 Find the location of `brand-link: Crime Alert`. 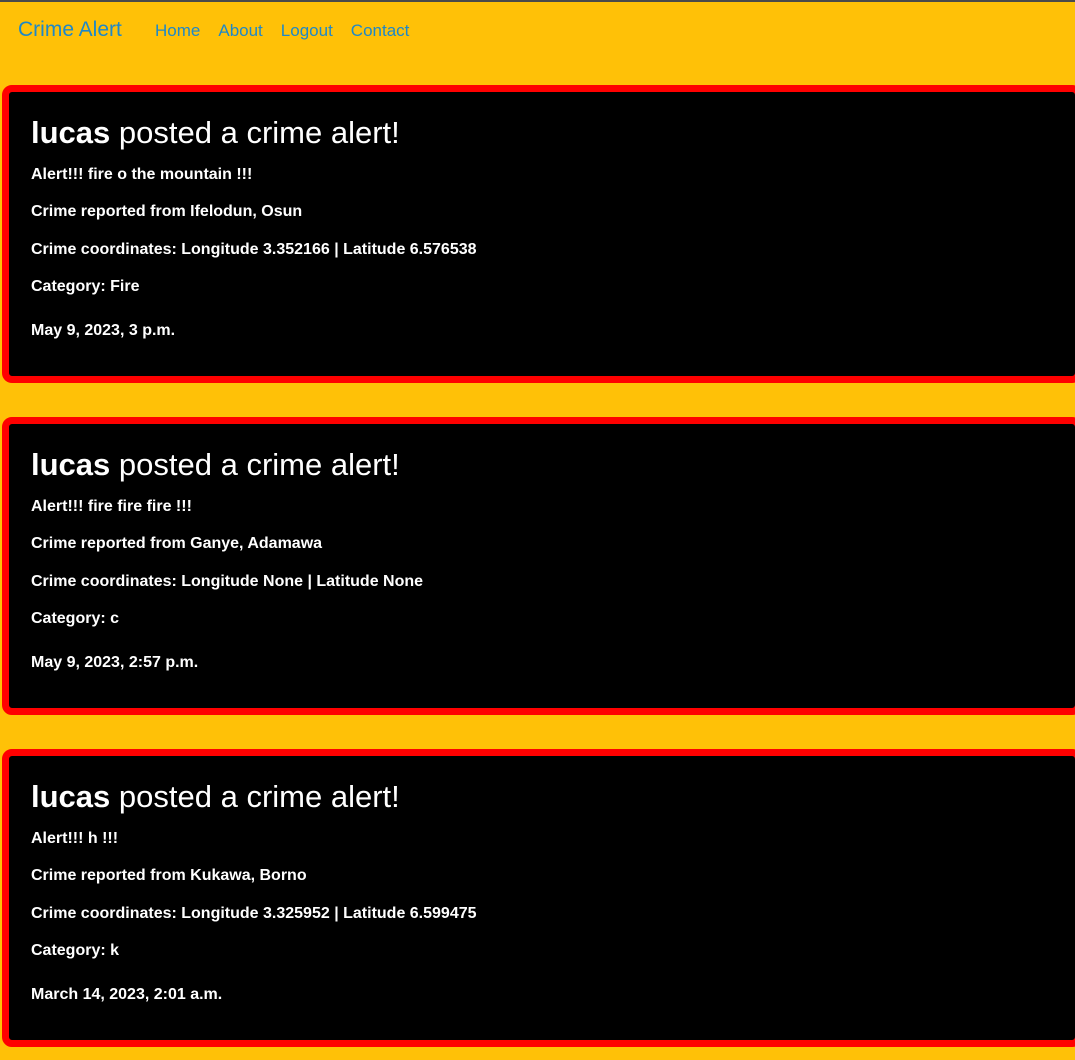

brand-link: Crime Alert is located at coordinates (70, 30).